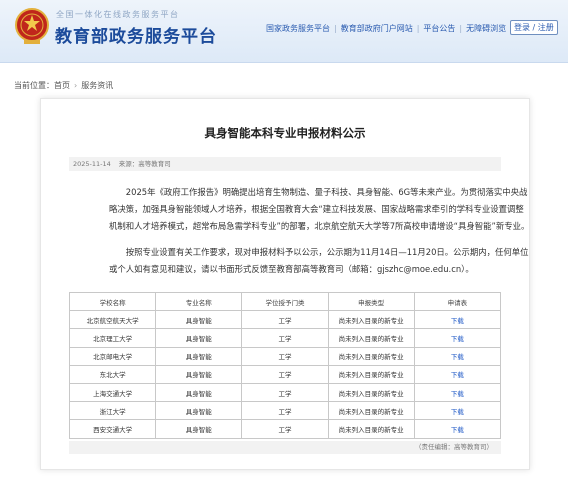  Describe the element at coordinates (136, 34) in the screenshot. I see `site-title: 教育部政务服务平台` at that location.